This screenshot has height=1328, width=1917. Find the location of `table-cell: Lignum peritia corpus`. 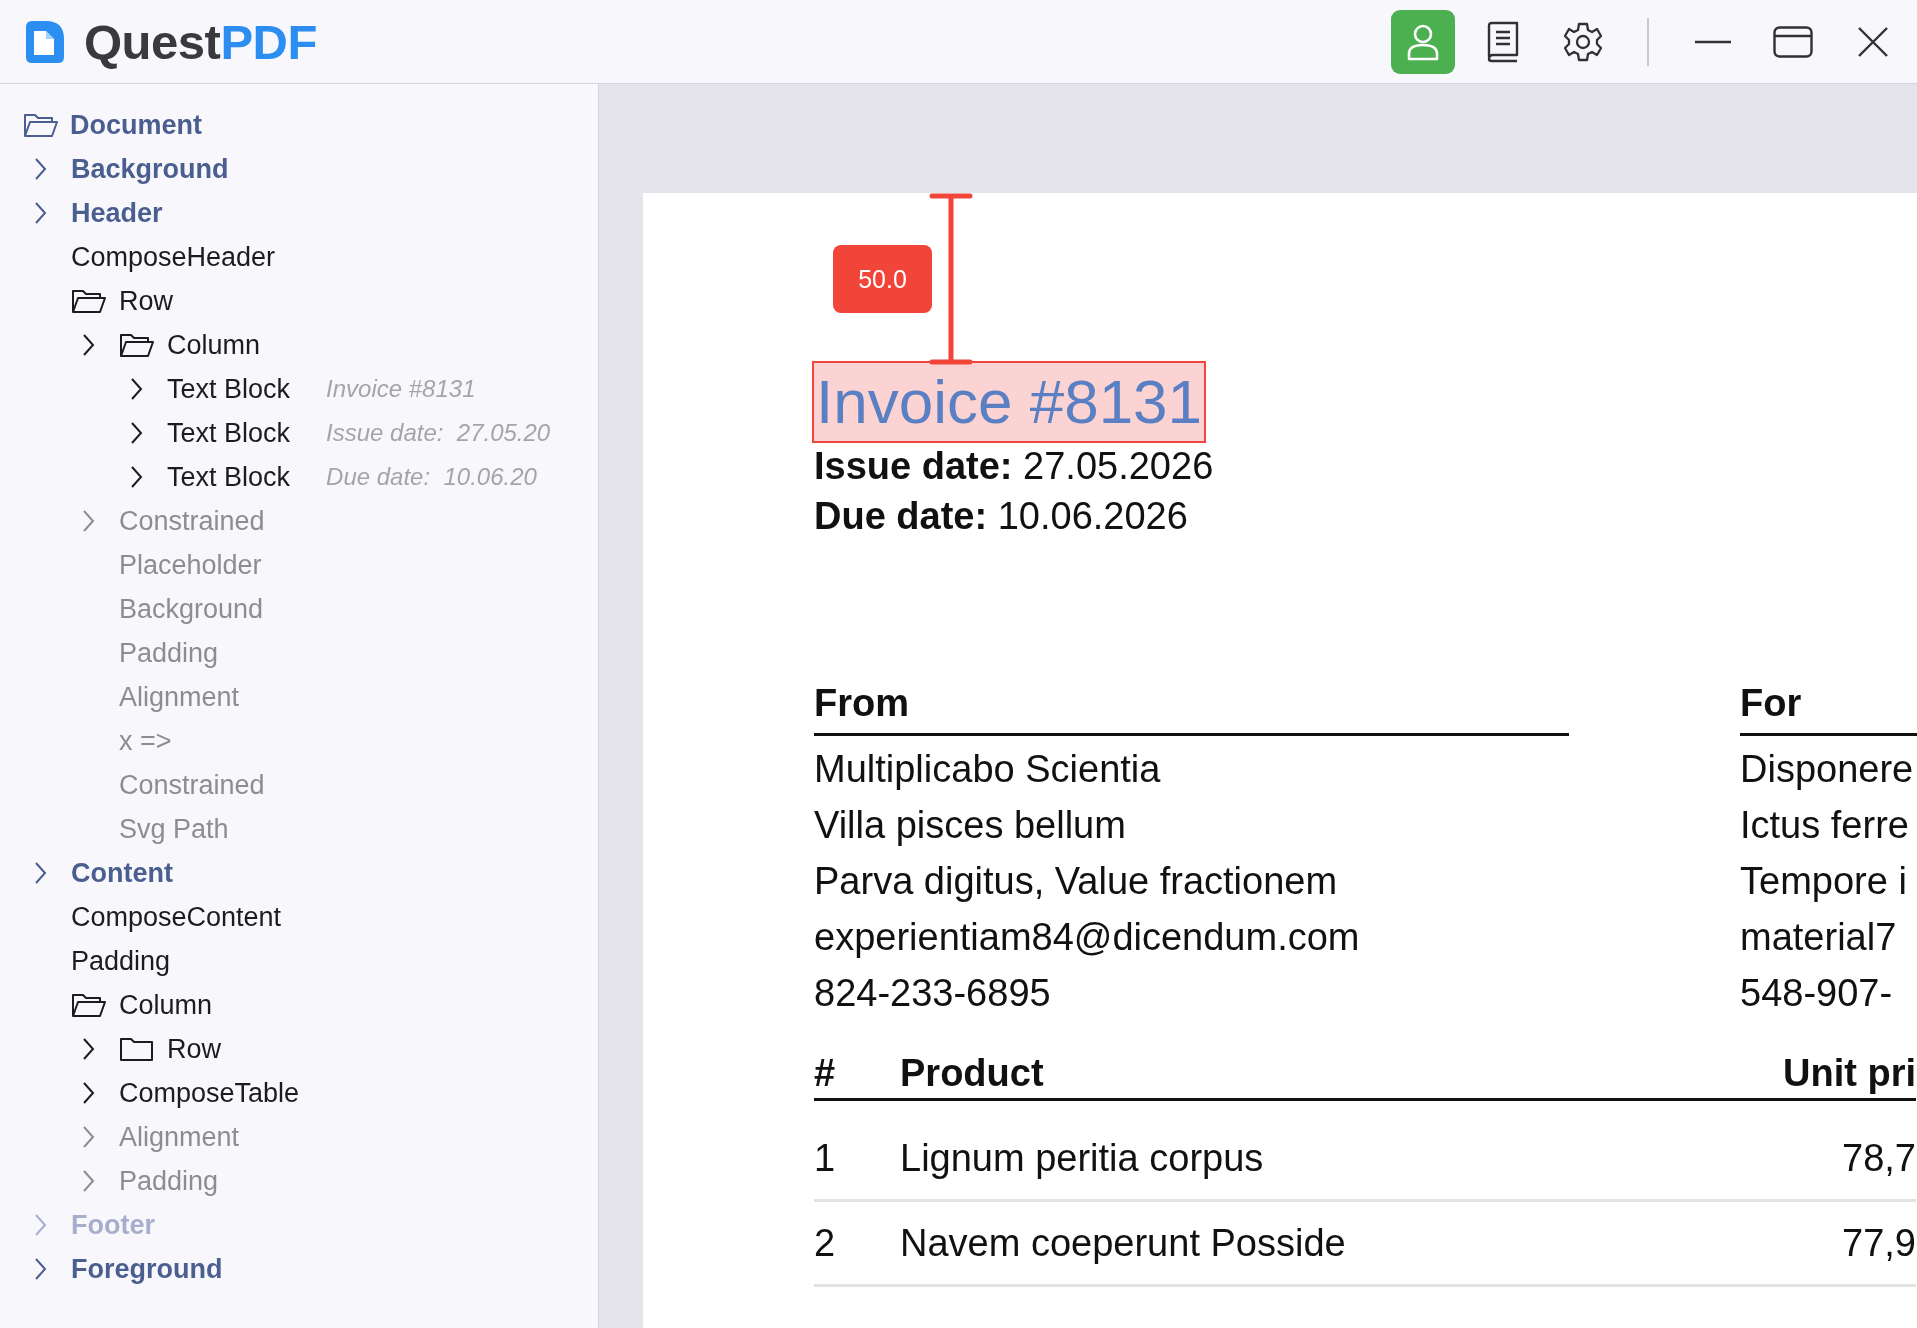

table-cell: Lignum peritia corpus is located at coordinates (1340, 1150).